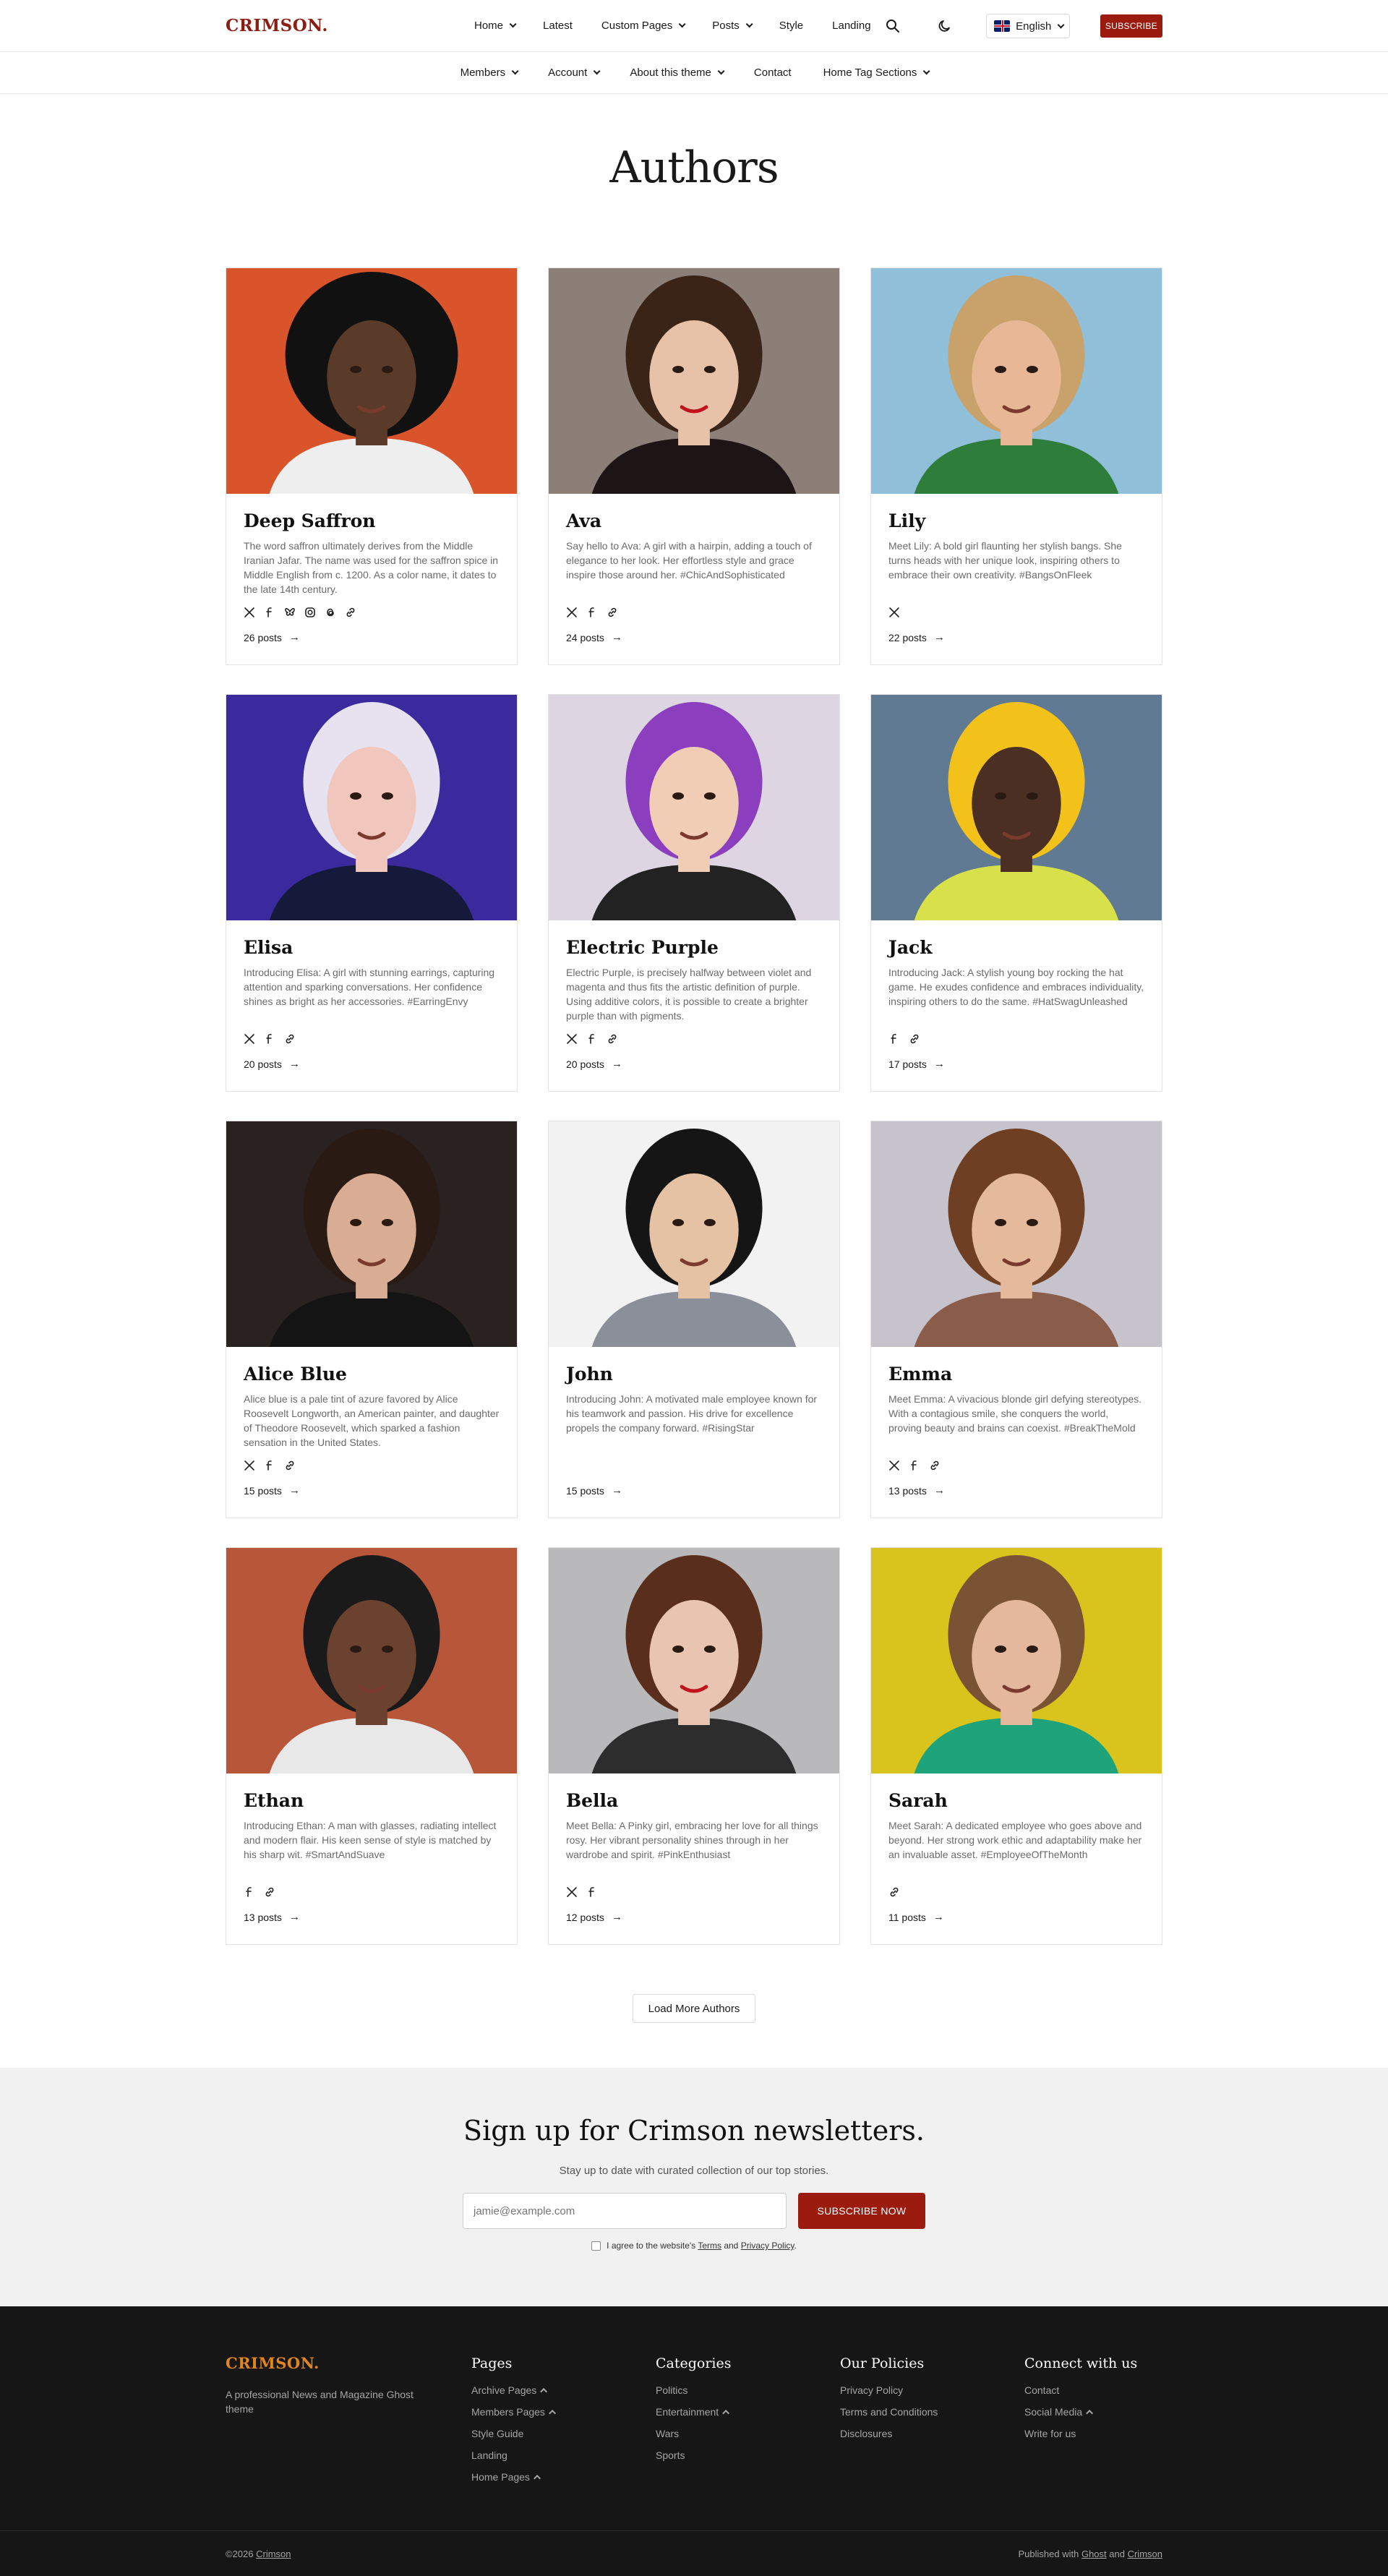  I want to click on footer-link: Landing, so click(513, 2455).